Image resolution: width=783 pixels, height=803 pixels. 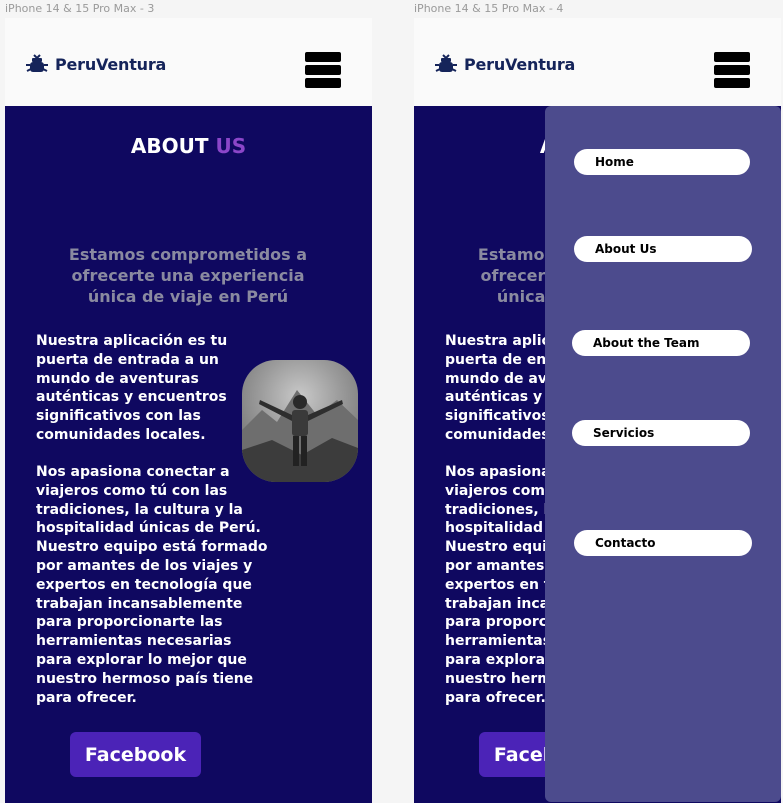 What do you see at coordinates (661, 343) in the screenshot?
I see `menu-item-about-team: About the Team` at bounding box center [661, 343].